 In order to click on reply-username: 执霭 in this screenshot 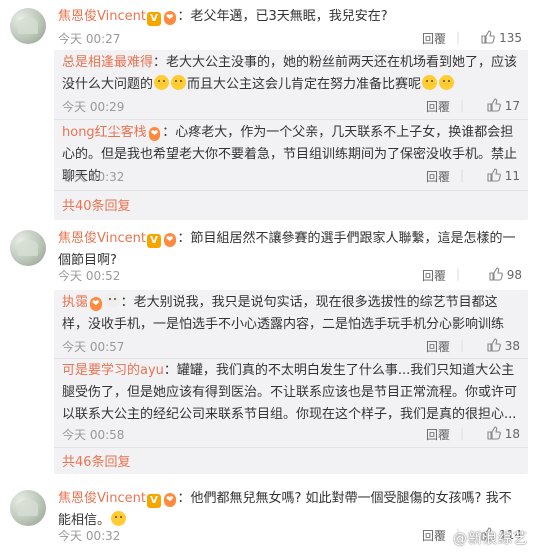, I will do `click(75, 302)`.